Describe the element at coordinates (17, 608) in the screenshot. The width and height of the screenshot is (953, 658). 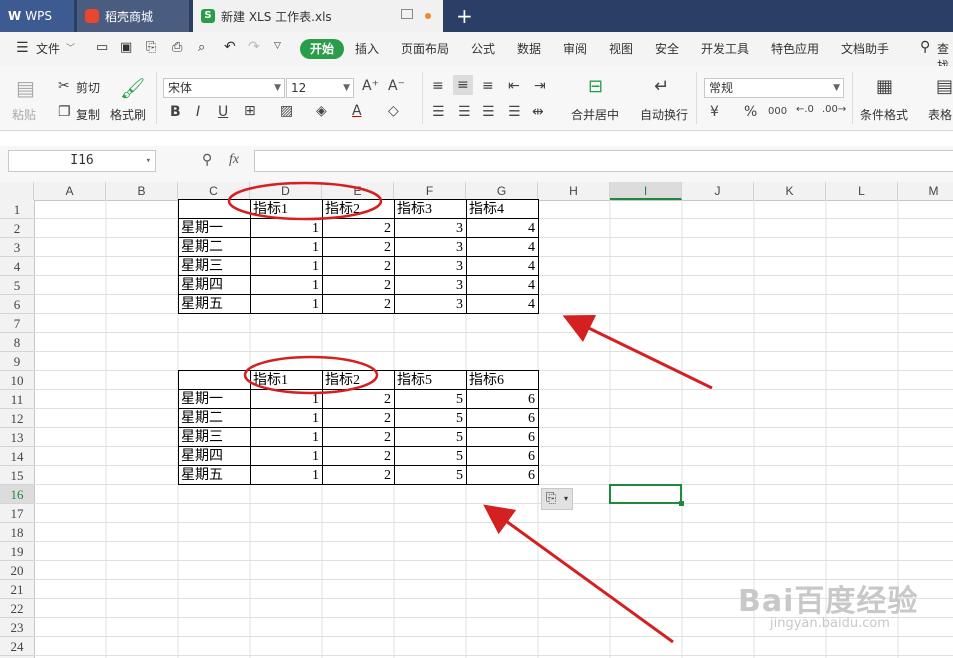
I see `row-header-22: 22` at that location.